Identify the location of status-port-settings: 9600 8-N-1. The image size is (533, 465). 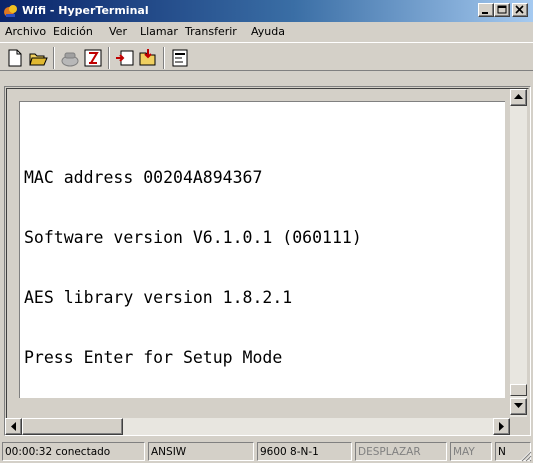
(304, 451).